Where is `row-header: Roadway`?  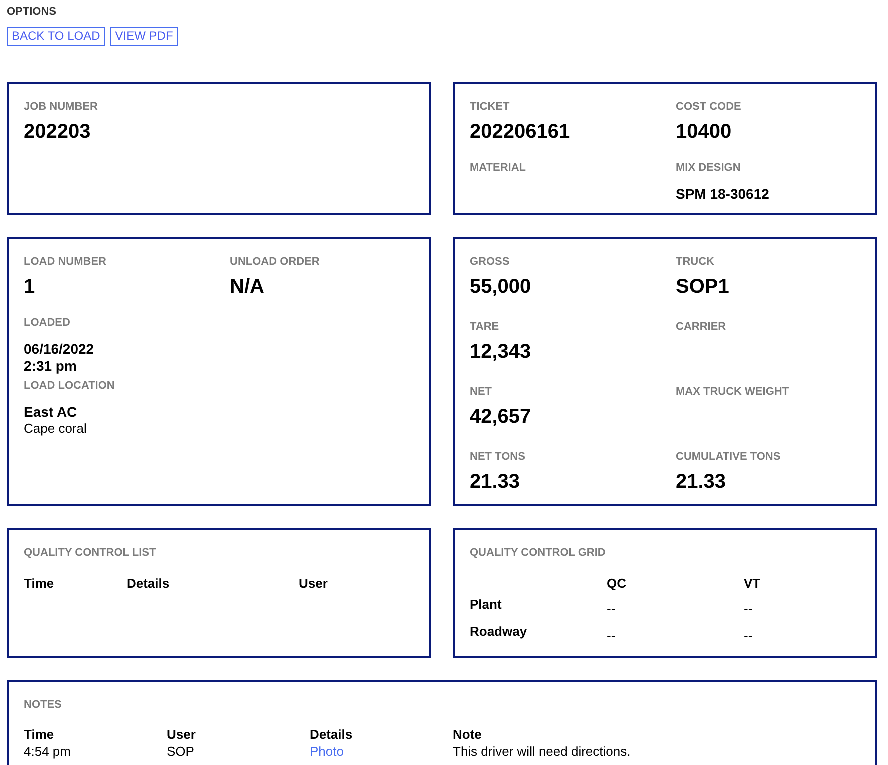
row-header: Roadway is located at coordinates (499, 632).